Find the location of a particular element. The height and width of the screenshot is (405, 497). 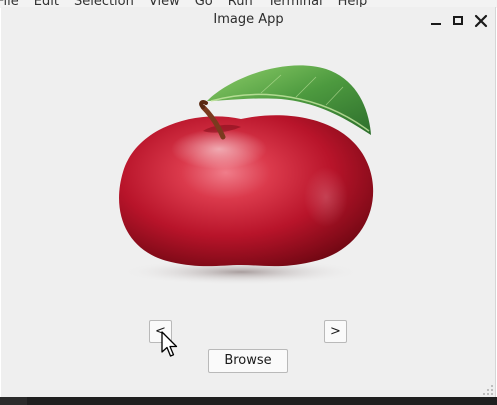

close-icon is located at coordinates (481, 21).